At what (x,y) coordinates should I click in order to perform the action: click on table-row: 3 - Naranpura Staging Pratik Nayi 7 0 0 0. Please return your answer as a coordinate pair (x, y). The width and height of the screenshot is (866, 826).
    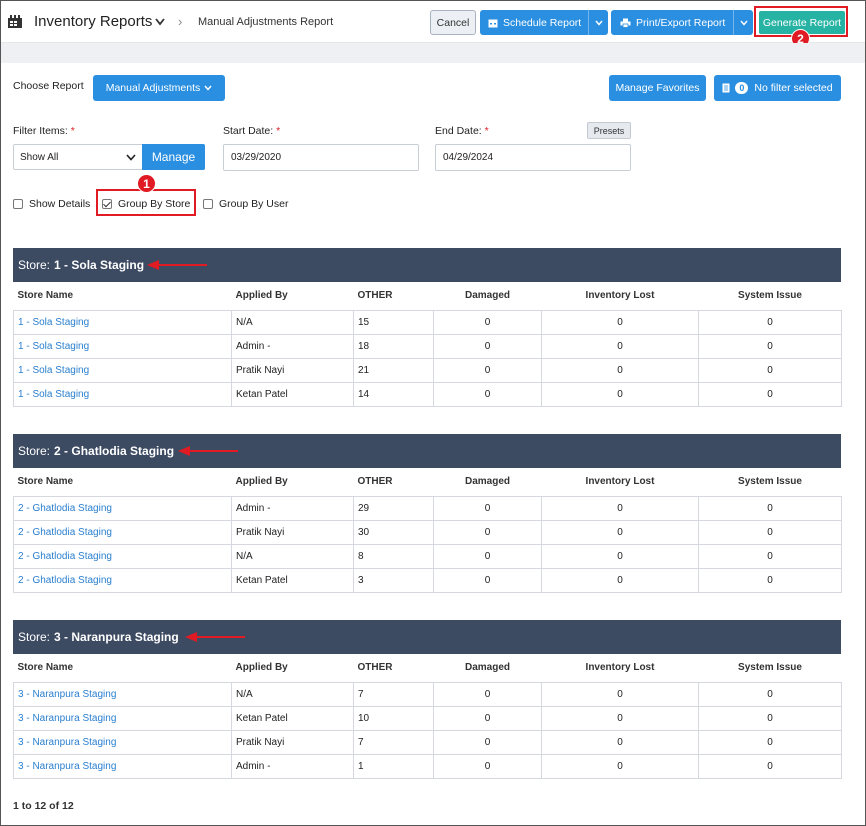
    Looking at the image, I should click on (427, 742).